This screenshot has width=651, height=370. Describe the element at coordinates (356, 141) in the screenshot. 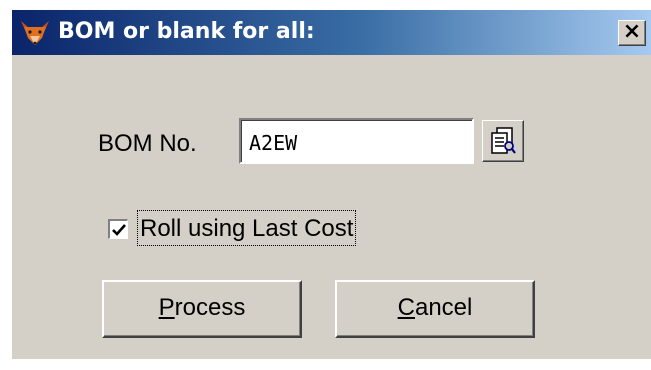

I see `bom-number-input: A2EW` at that location.